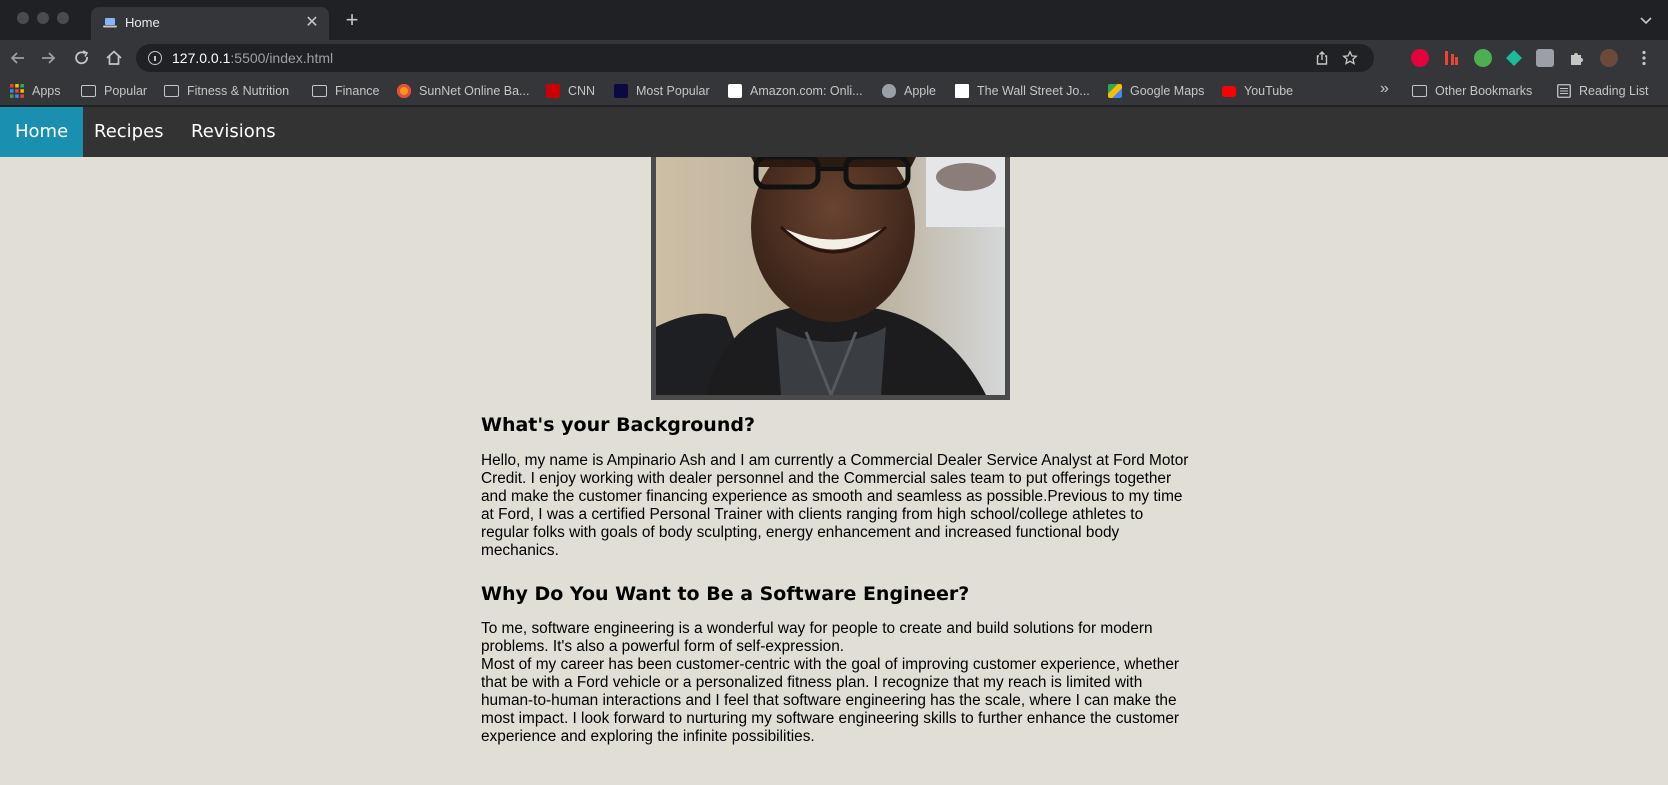  What do you see at coordinates (1350, 58) in the screenshot?
I see `star-icon` at bounding box center [1350, 58].